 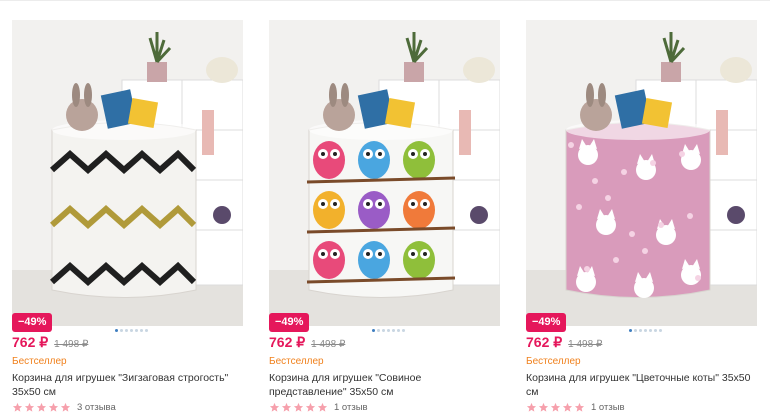 I want to click on rating: 3 отзыва, so click(x=64, y=407).